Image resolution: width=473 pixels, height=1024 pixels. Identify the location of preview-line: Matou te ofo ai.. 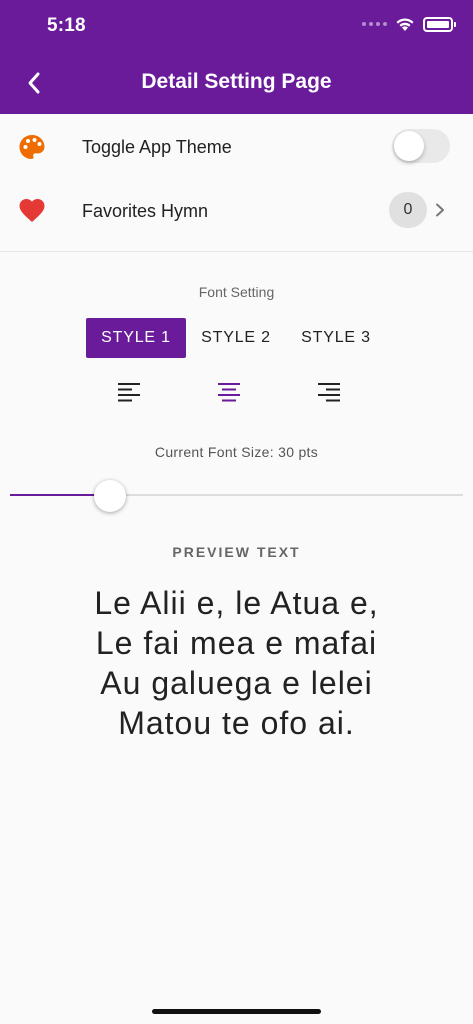
(236, 723).